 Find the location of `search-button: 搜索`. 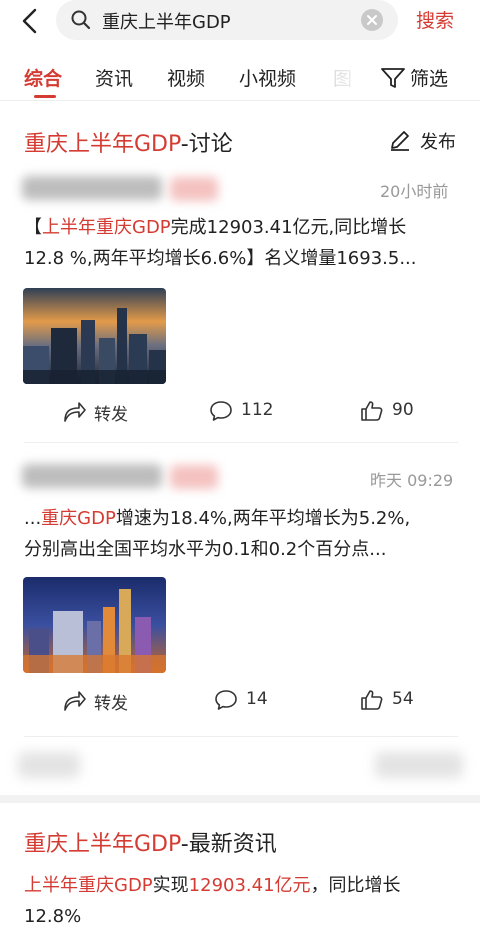

search-button: 搜索 is located at coordinates (435, 19).